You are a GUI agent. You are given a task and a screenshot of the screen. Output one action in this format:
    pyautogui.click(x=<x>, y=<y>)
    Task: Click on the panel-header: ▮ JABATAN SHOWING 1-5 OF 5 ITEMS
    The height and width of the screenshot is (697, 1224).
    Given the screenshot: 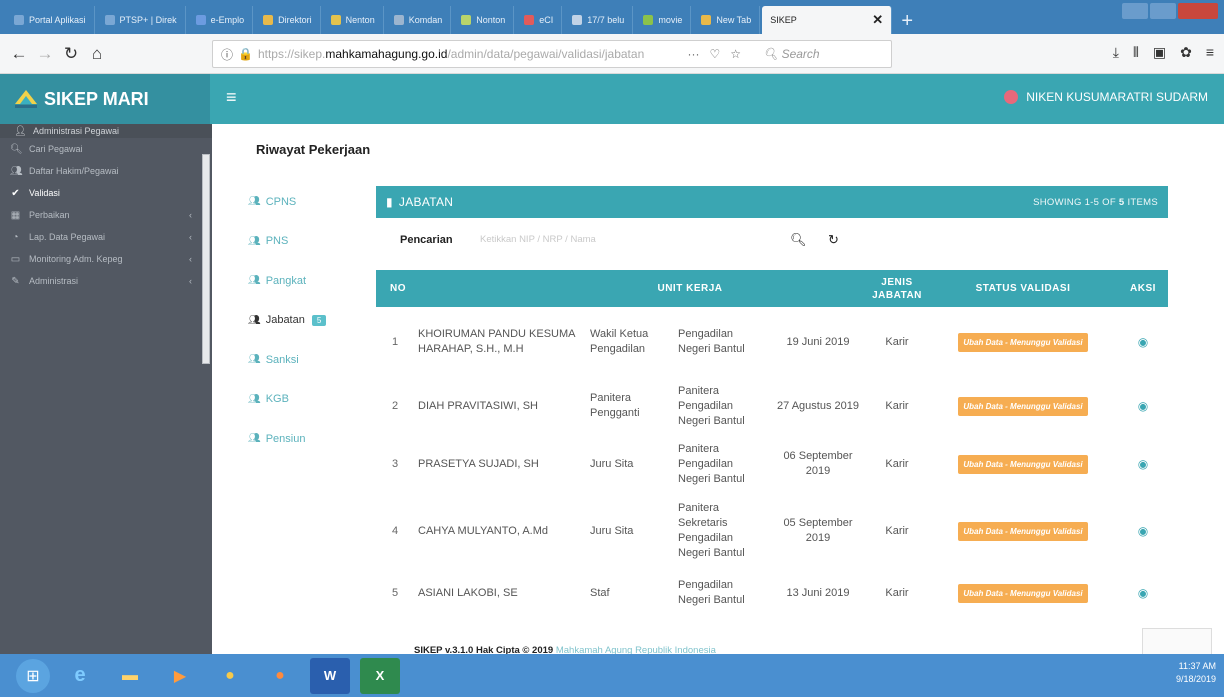 What is the action you would take?
    pyautogui.click(x=772, y=202)
    